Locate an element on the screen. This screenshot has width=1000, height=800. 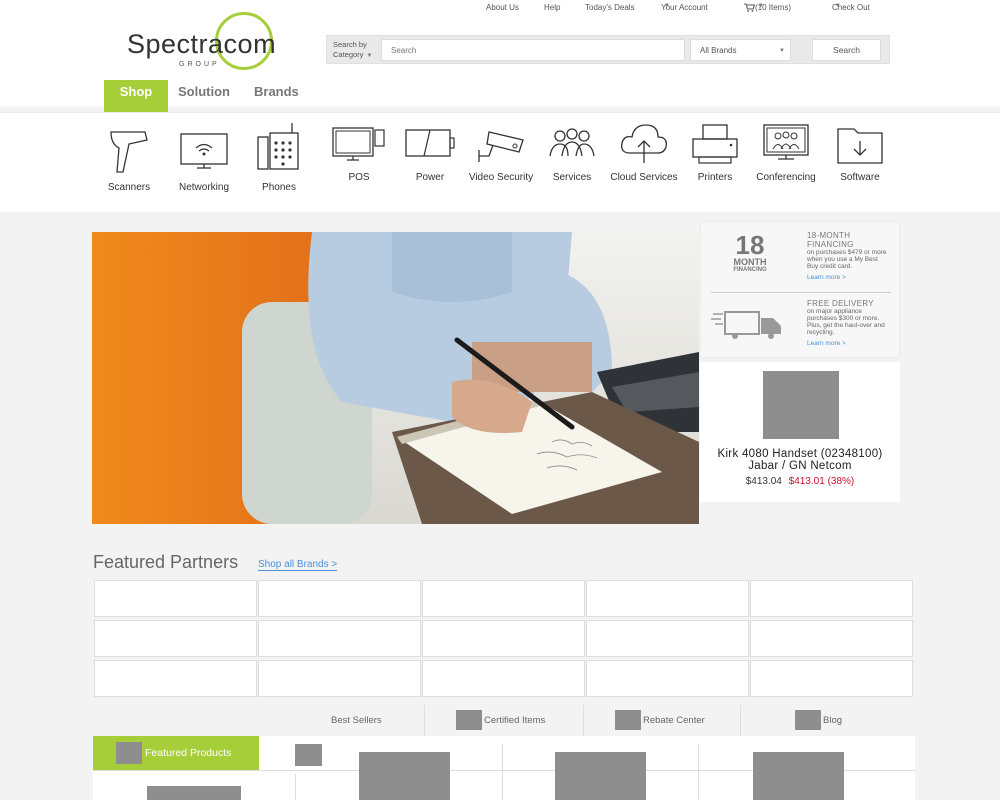
about-link: About Us is located at coordinates (502, 7).